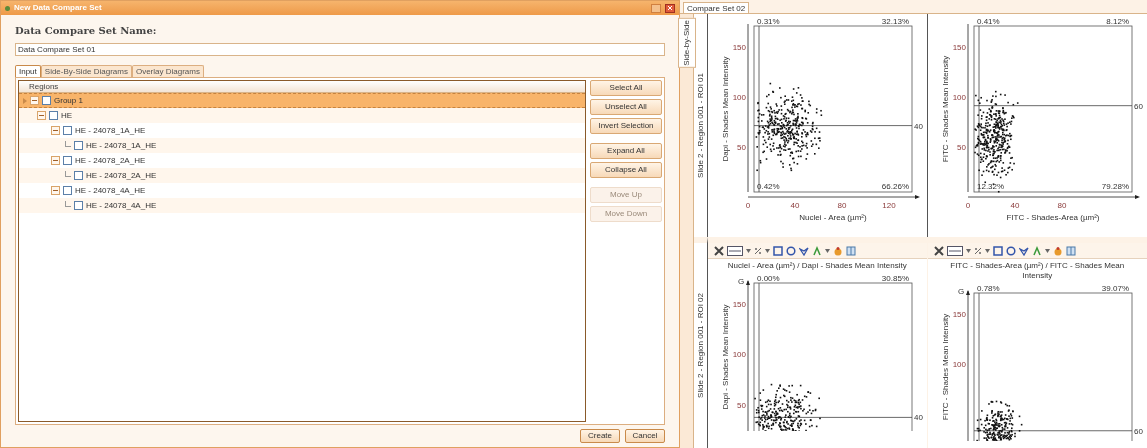 The height and width of the screenshot is (448, 1147). What do you see at coordinates (895, 278) in the screenshot?
I see `quadrant-percentage: 30.85%` at bounding box center [895, 278].